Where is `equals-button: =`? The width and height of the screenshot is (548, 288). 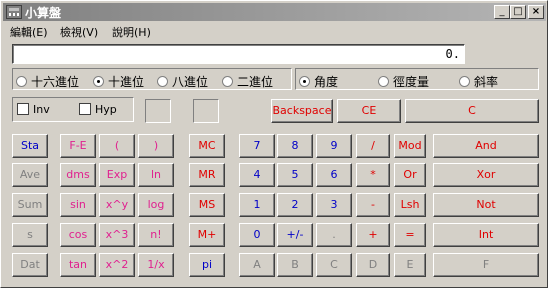
equals-button: = is located at coordinates (410, 235).